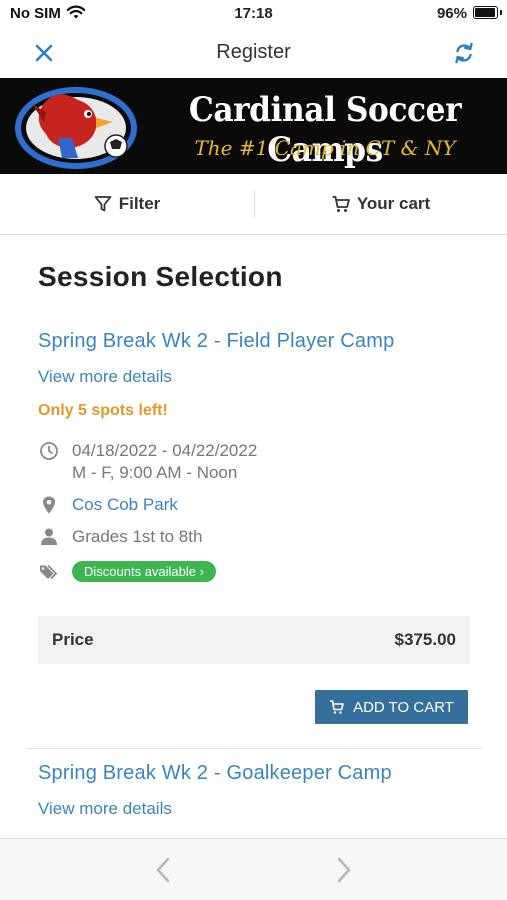  What do you see at coordinates (49, 572) in the screenshot?
I see `tags-icon` at bounding box center [49, 572].